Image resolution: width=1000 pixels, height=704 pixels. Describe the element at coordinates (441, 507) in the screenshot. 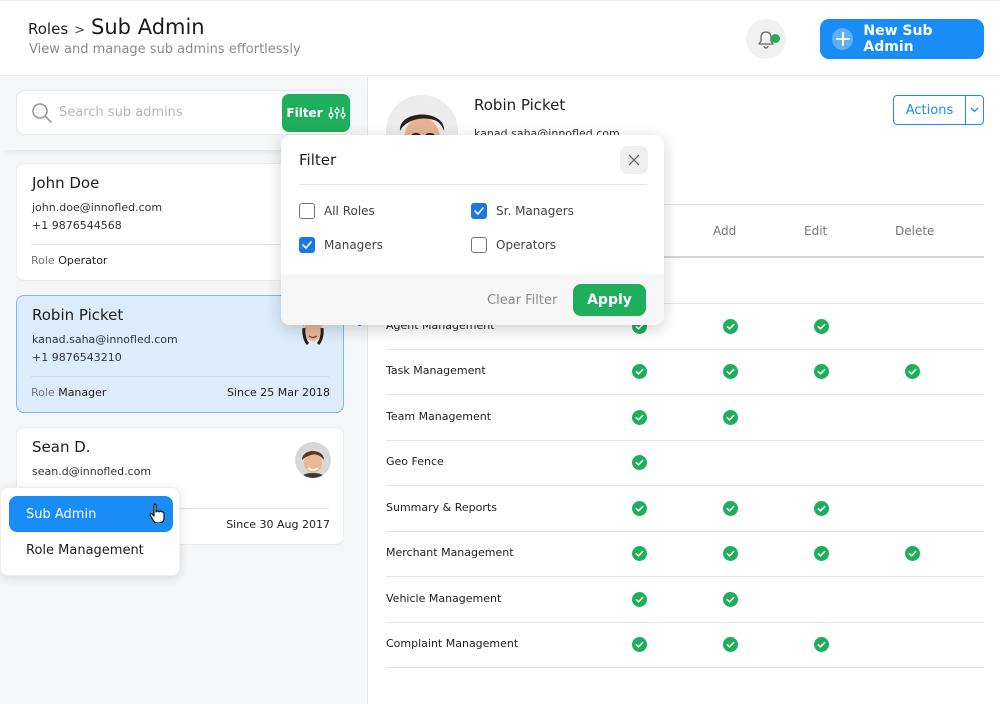

I see `permission-module-label: Summary & Reports` at that location.